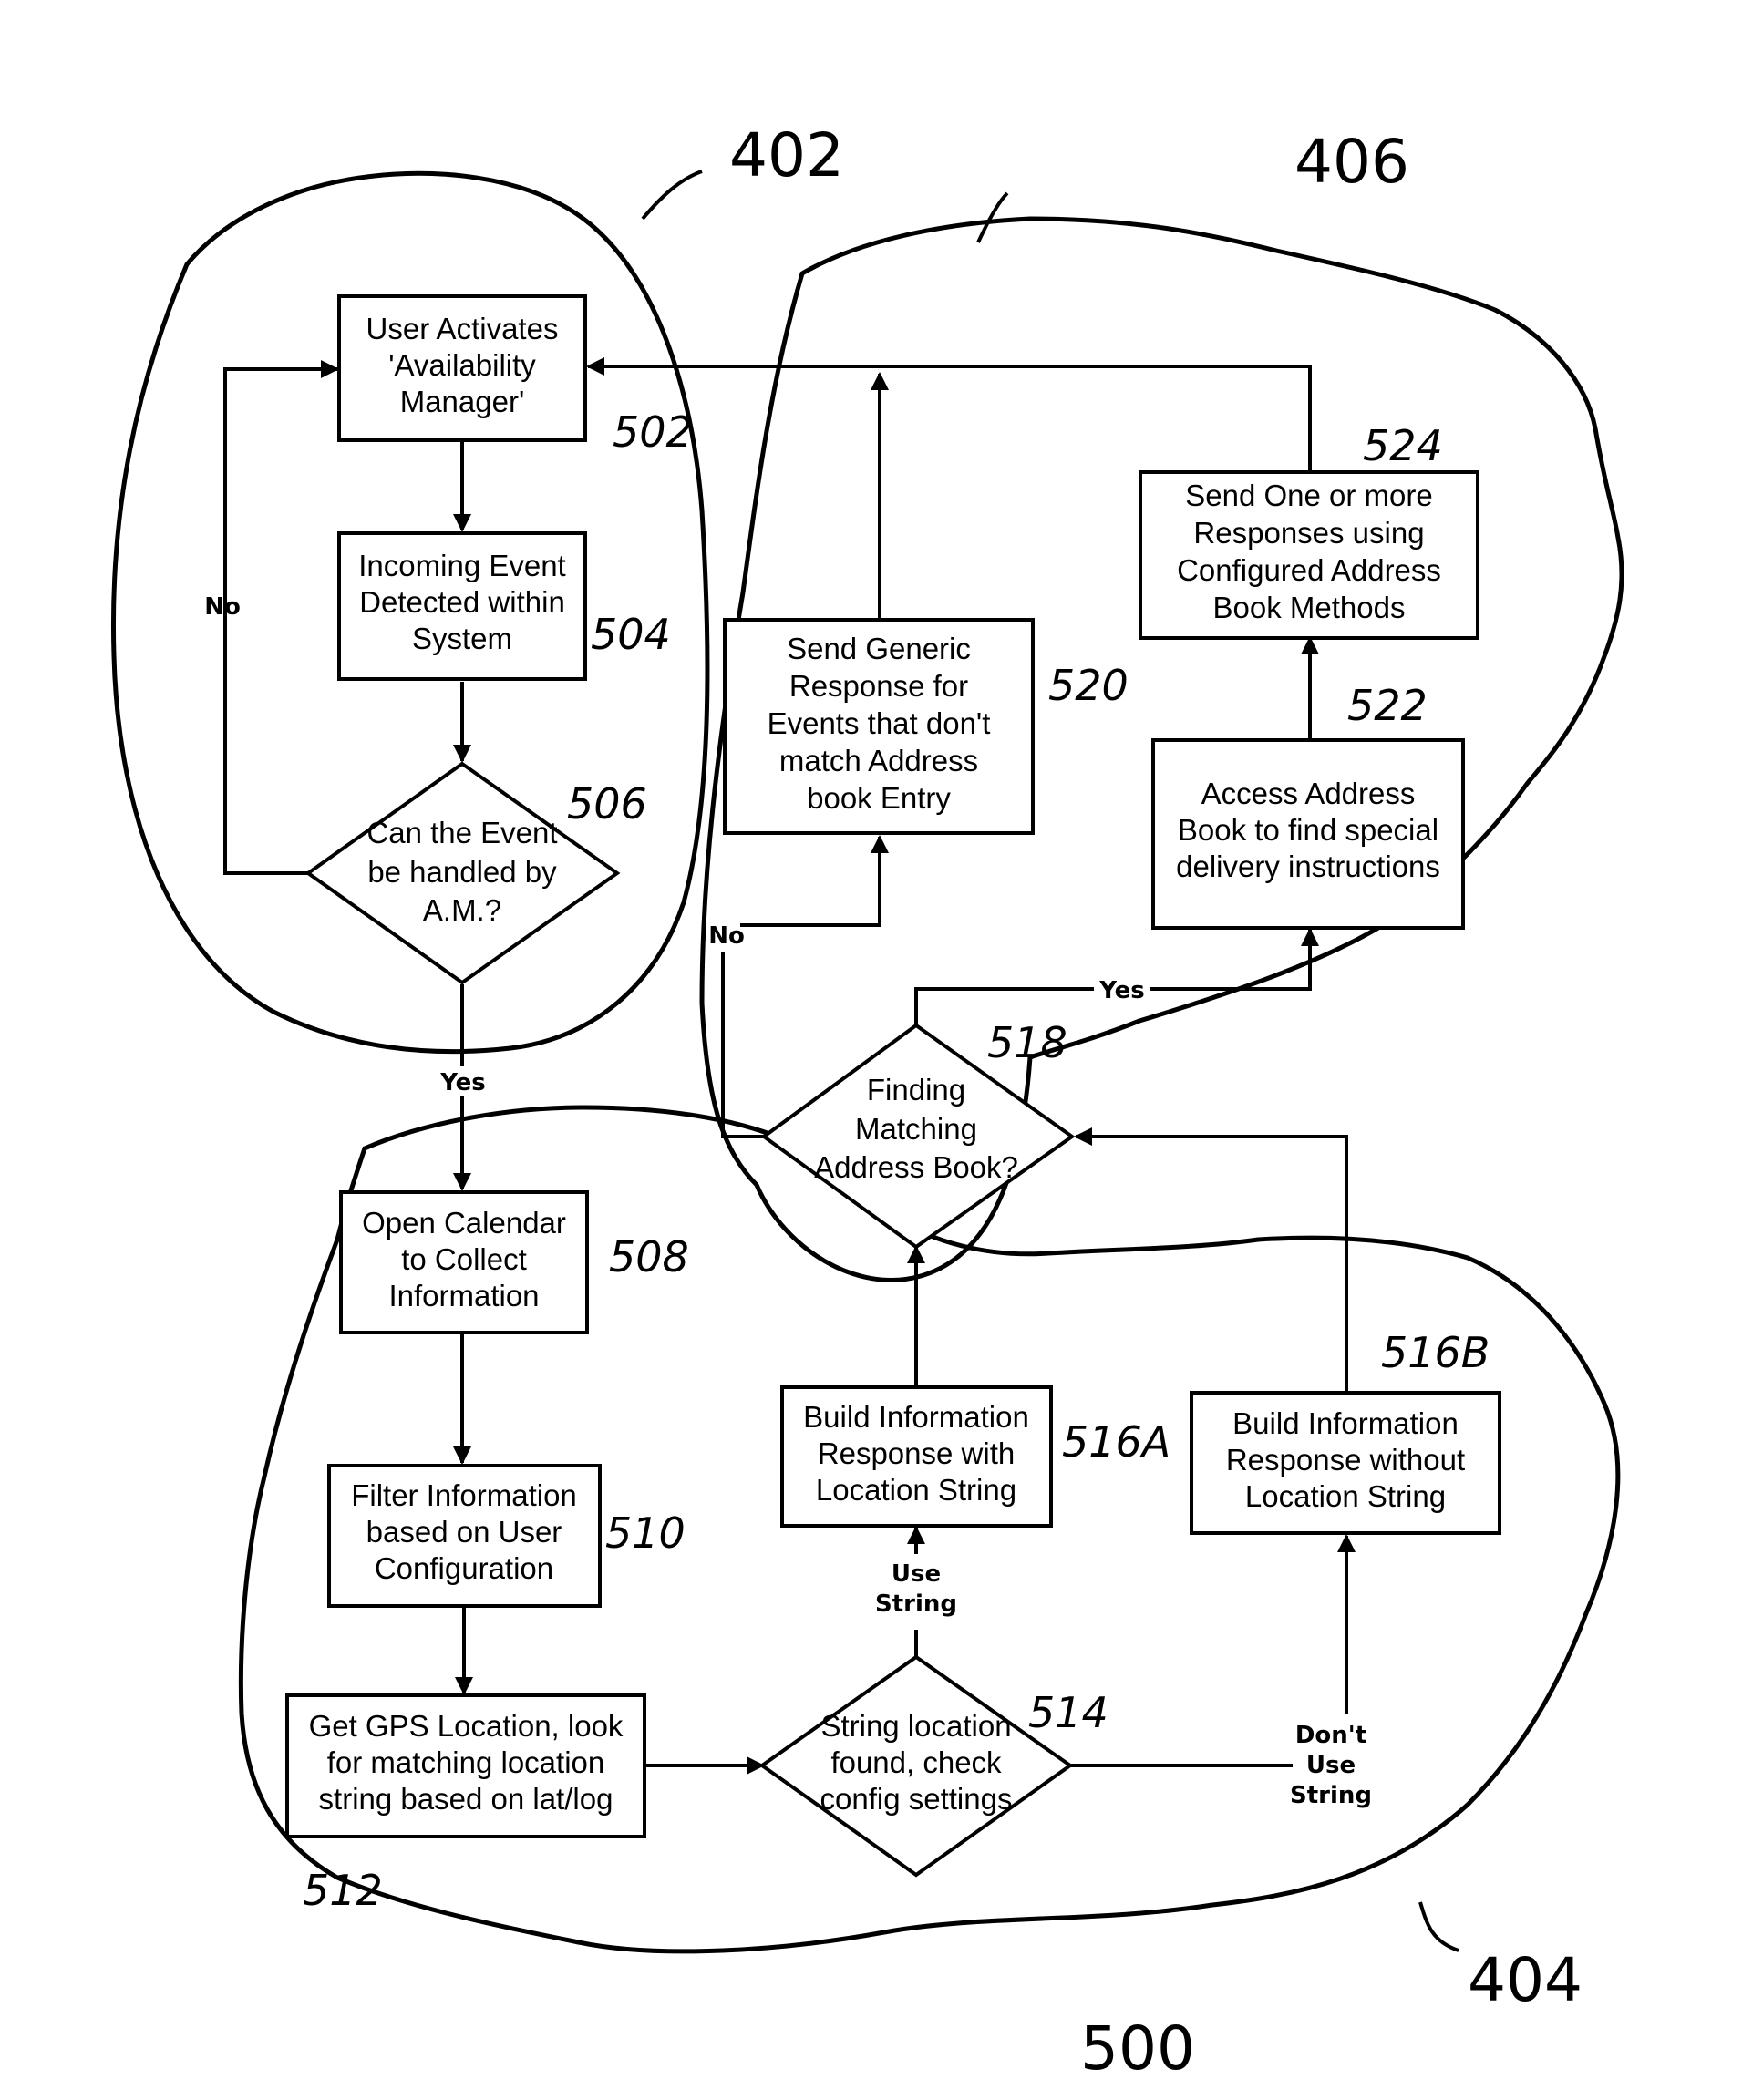  Describe the element at coordinates (1331, 1766) in the screenshot. I see `edge-label-dont-use-2: Use` at that location.